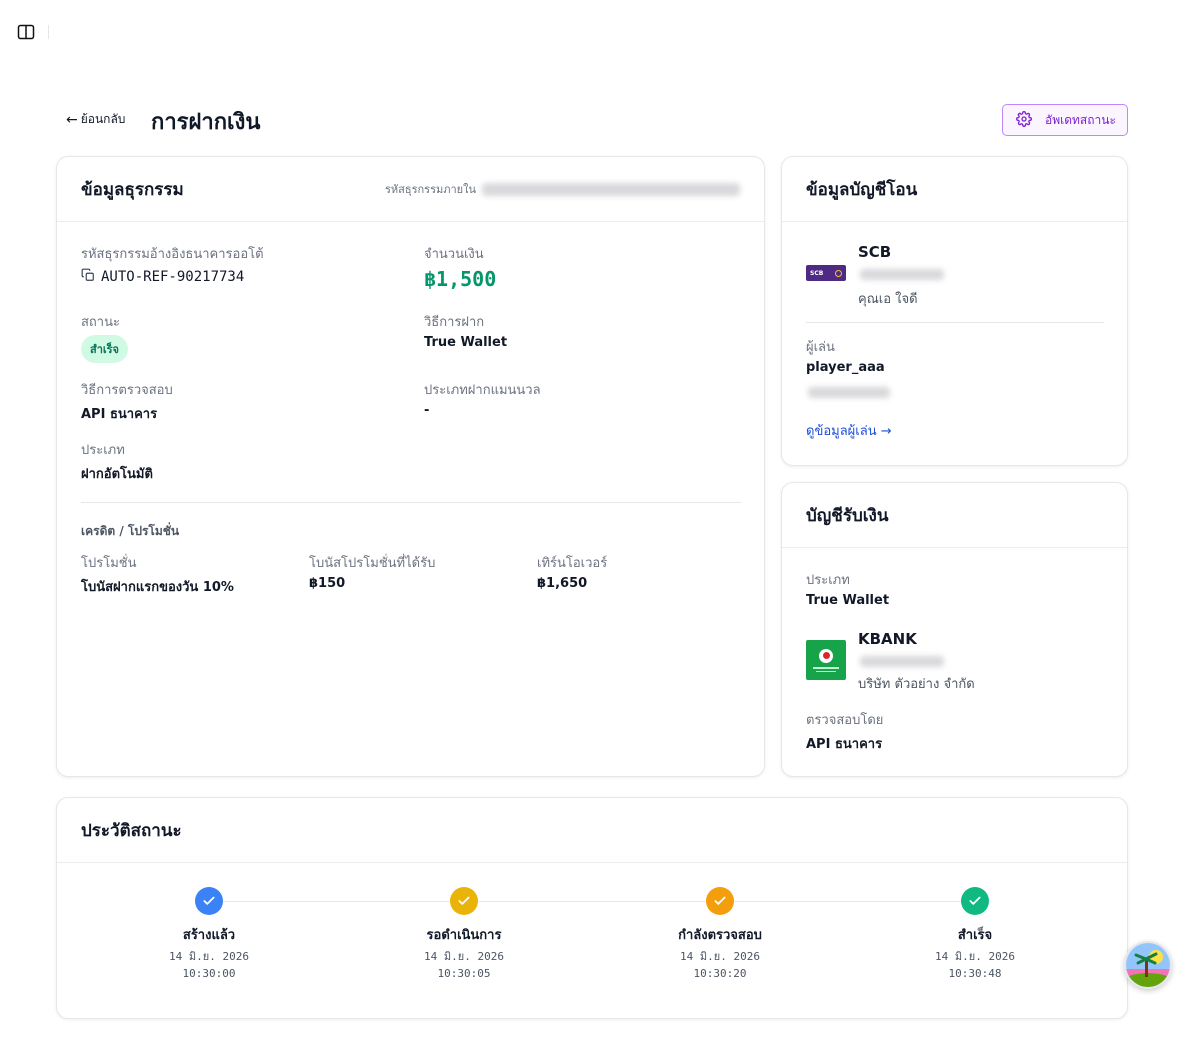 The width and height of the screenshot is (1184, 1059). I want to click on back-link: ← ย้อนกลับ, so click(95, 119).